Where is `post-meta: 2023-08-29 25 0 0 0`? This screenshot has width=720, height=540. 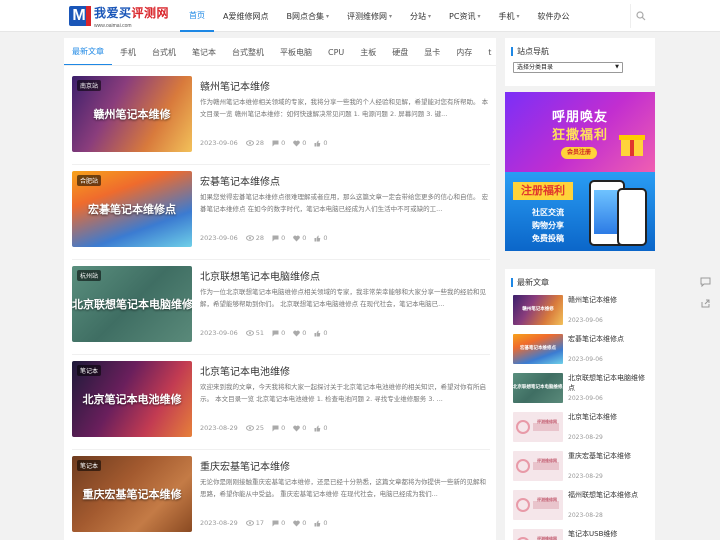 post-meta: 2023-08-29 25 0 0 0 is located at coordinates (267, 428).